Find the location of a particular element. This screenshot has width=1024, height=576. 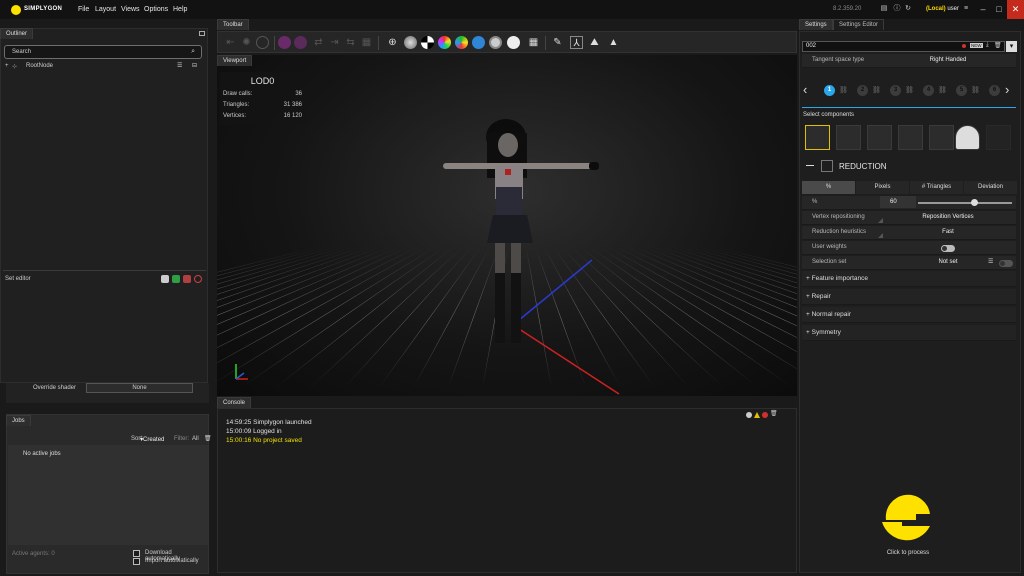

user-menu-icon: ≡ is located at coordinates (966, 9).